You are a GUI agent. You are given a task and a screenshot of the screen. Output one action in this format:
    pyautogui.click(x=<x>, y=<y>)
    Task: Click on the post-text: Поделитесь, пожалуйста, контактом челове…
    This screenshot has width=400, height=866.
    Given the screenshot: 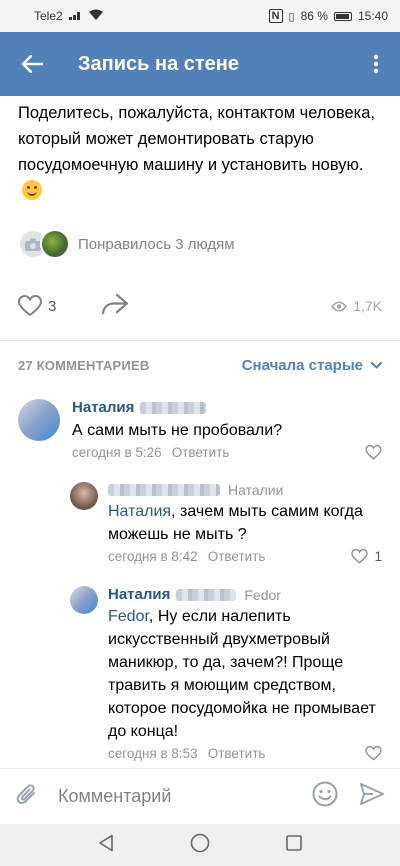 What is the action you would take?
    pyautogui.click(x=200, y=150)
    